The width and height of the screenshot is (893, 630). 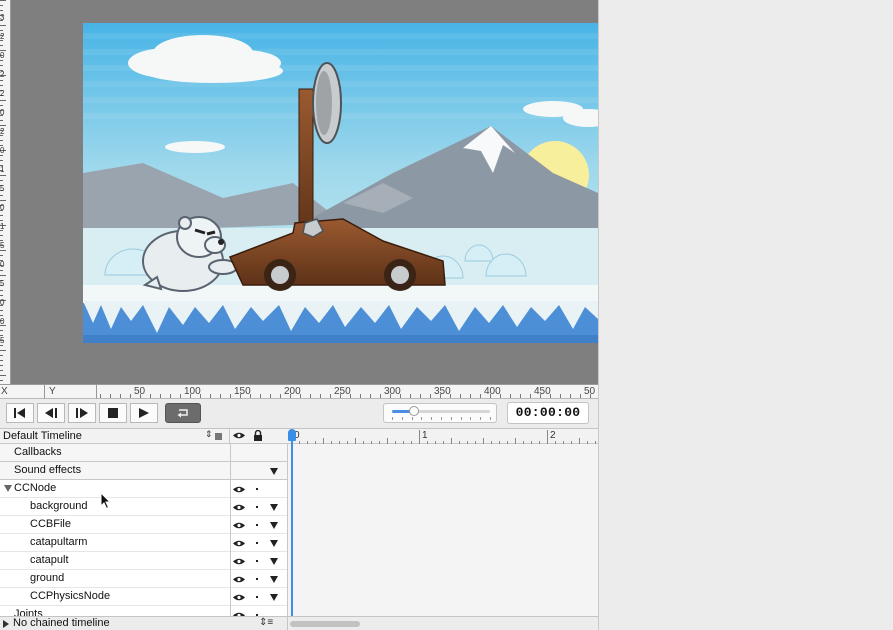 I want to click on node-name-label: CCBFile, so click(x=50, y=524).